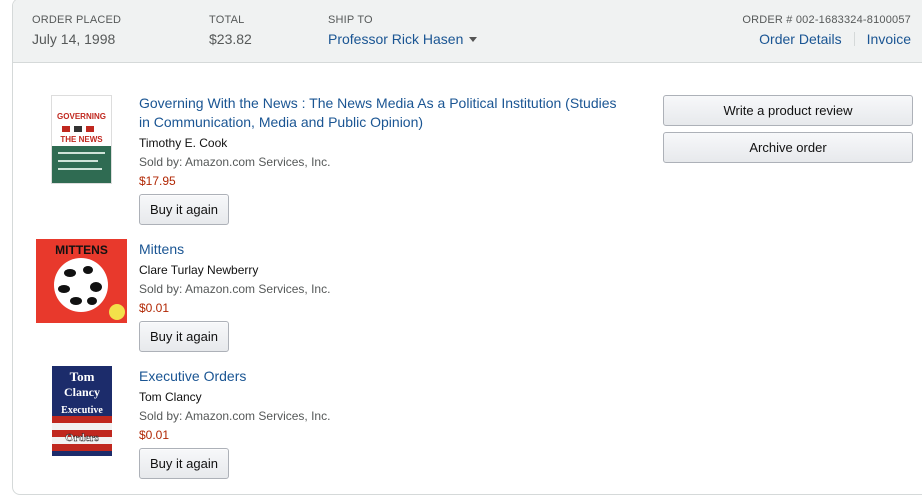 The image size is (922, 503). Describe the element at coordinates (82, 392) in the screenshot. I see `cover-text: Clancy` at that location.